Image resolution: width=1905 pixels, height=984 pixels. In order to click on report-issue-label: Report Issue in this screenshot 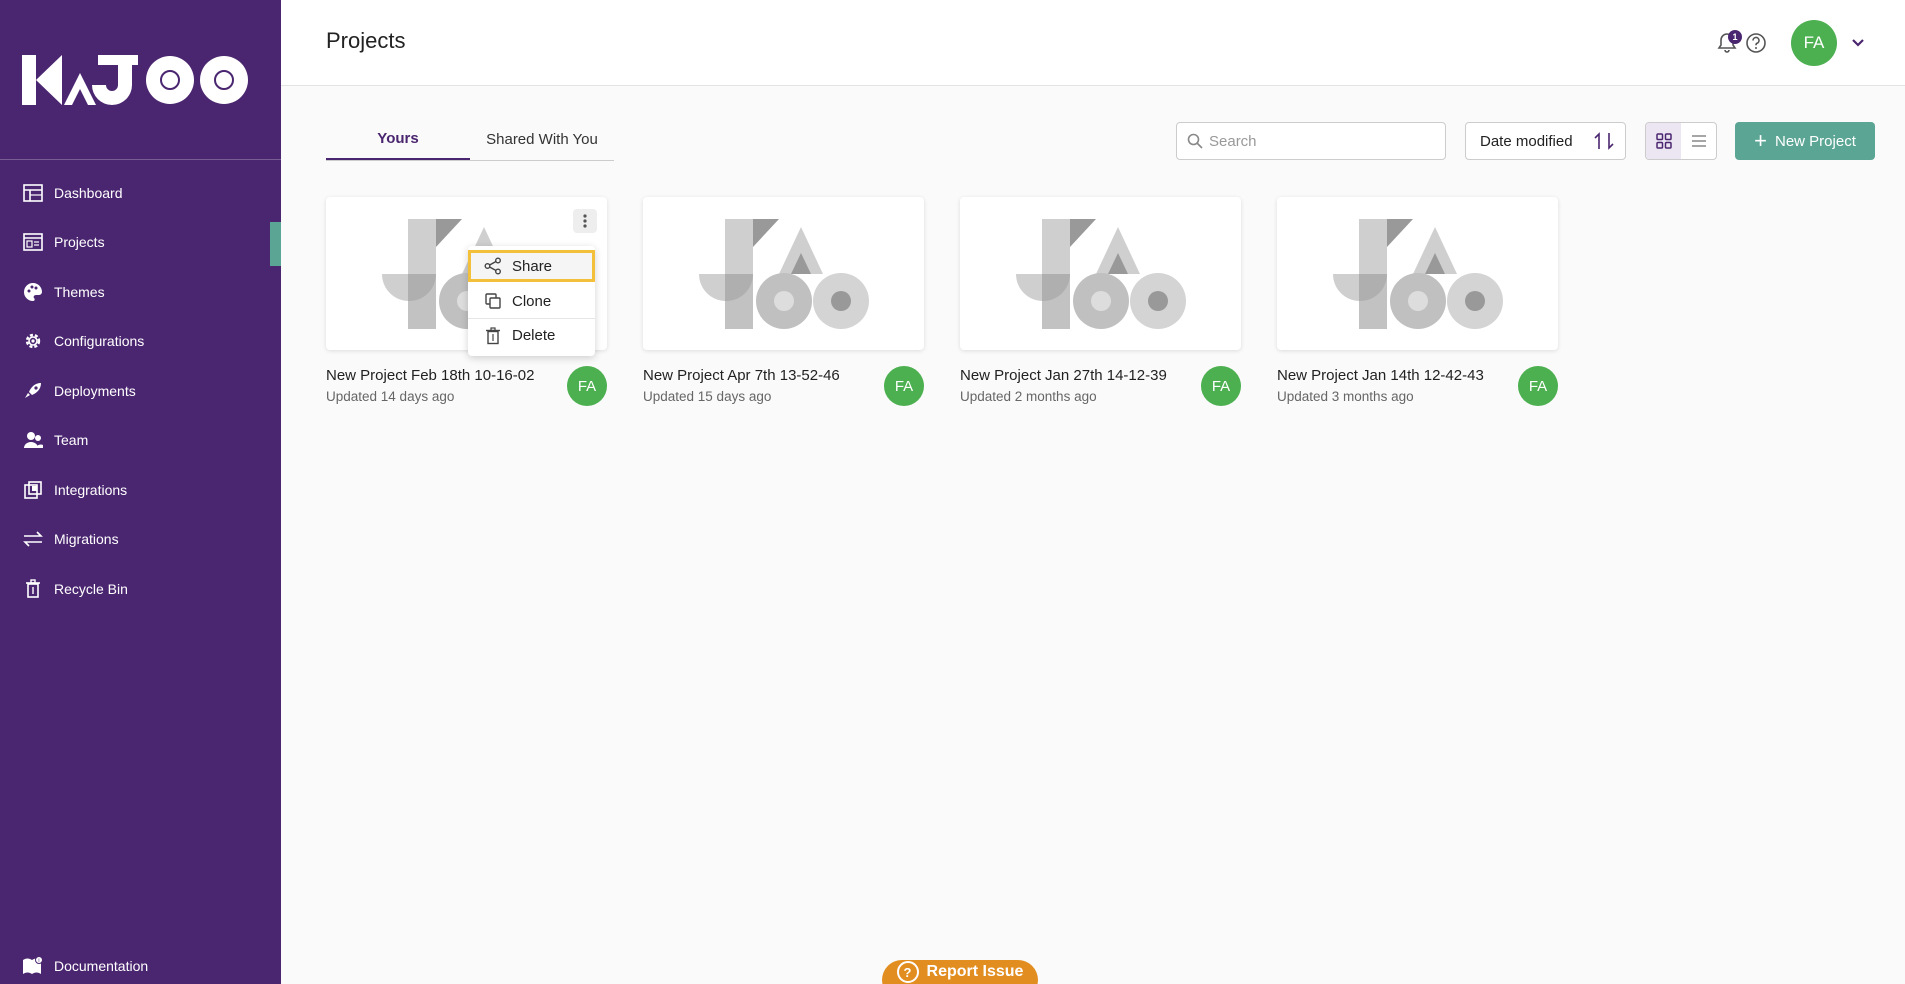, I will do `click(975, 971)`.